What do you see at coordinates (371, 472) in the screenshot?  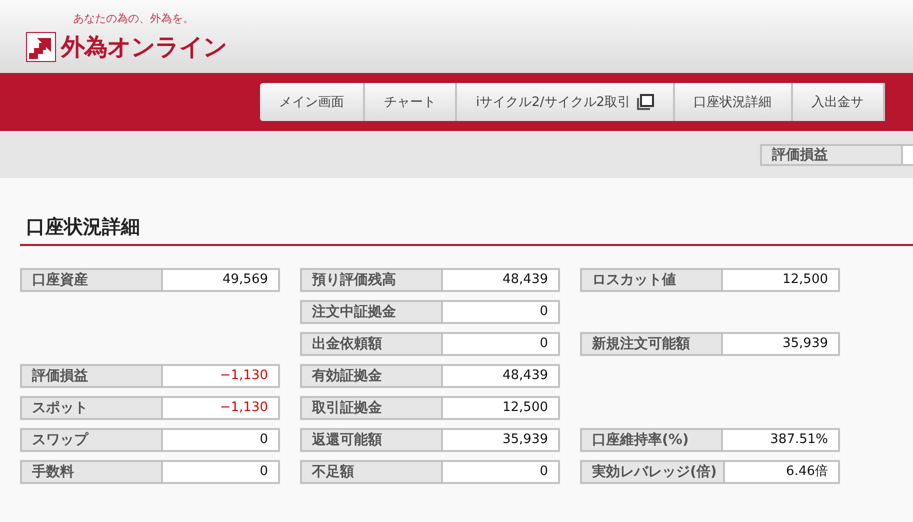 I see `field-label: 不足額` at bounding box center [371, 472].